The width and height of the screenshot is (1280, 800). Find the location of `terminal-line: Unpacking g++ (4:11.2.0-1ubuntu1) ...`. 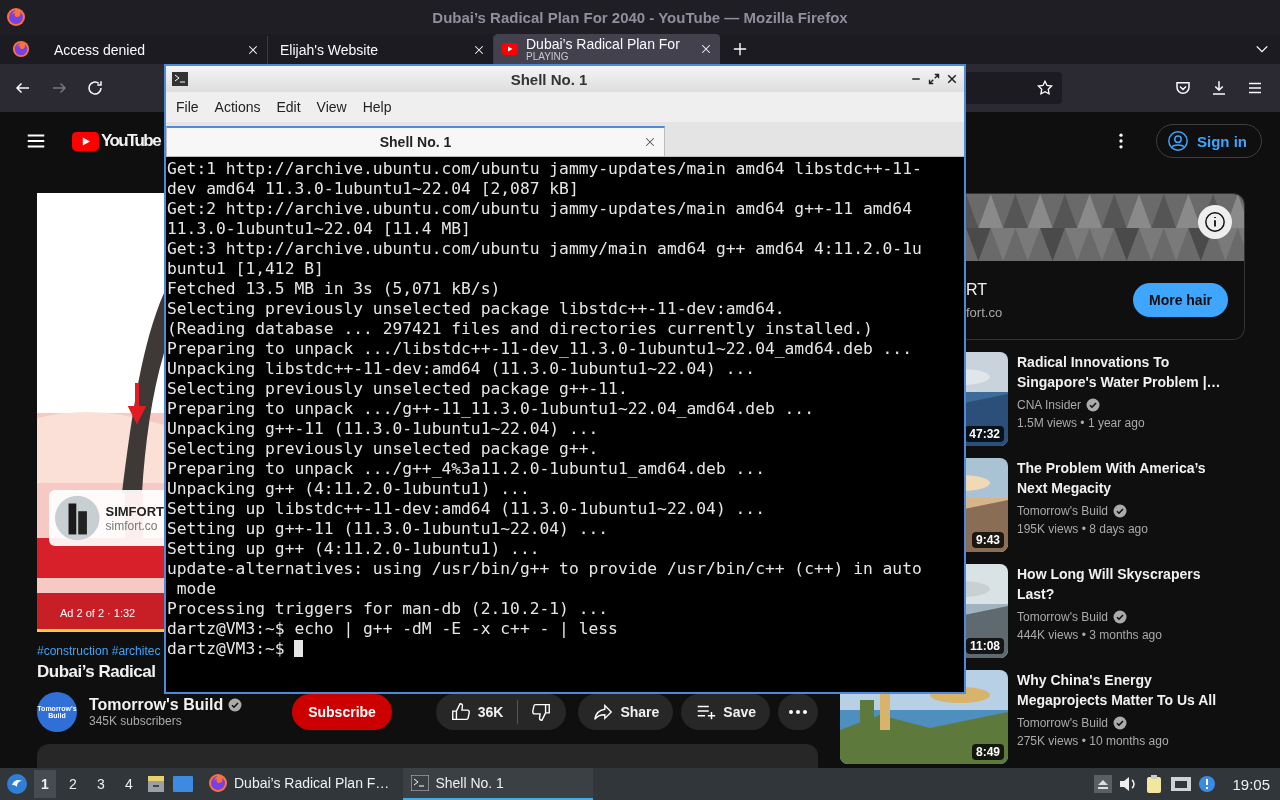

terminal-line: Unpacking g++ (4:11.2.0-1ubuntu1) ... is located at coordinates (349, 489).